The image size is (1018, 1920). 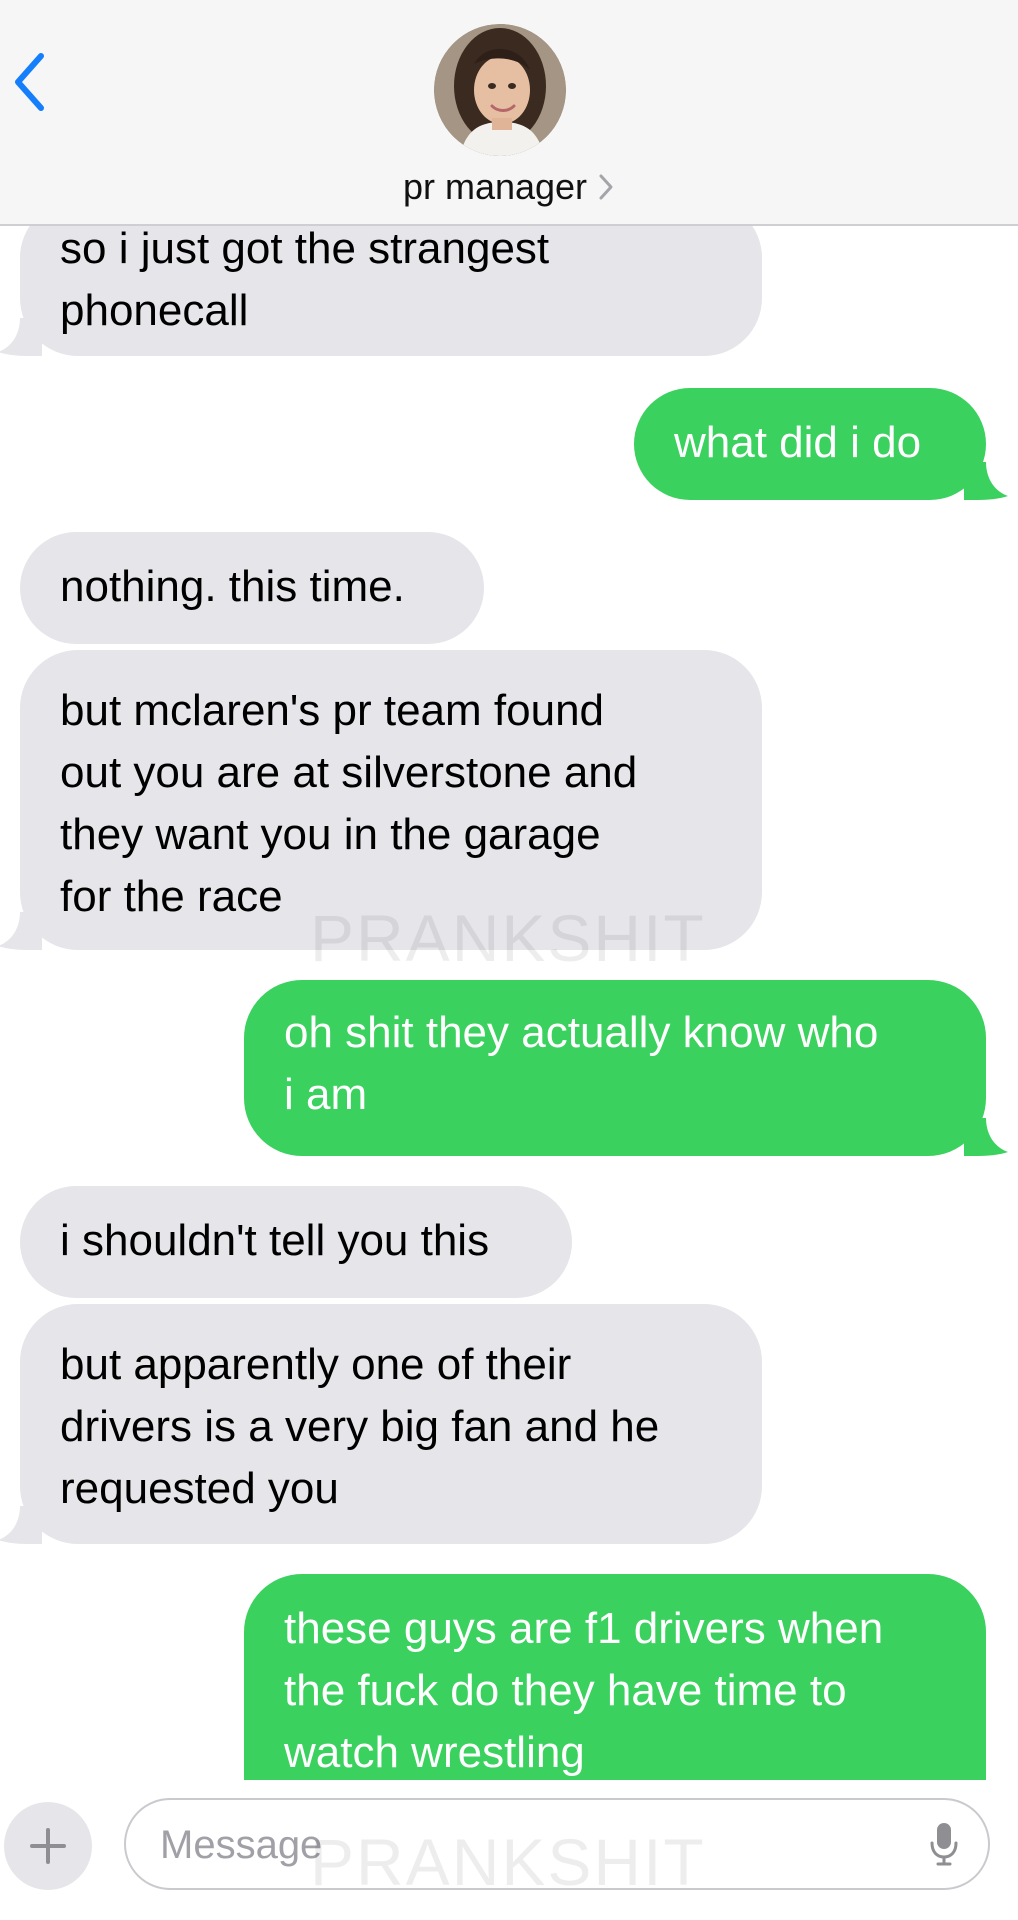 What do you see at coordinates (232, 586) in the screenshot?
I see `message-line: nothing. this time.` at bounding box center [232, 586].